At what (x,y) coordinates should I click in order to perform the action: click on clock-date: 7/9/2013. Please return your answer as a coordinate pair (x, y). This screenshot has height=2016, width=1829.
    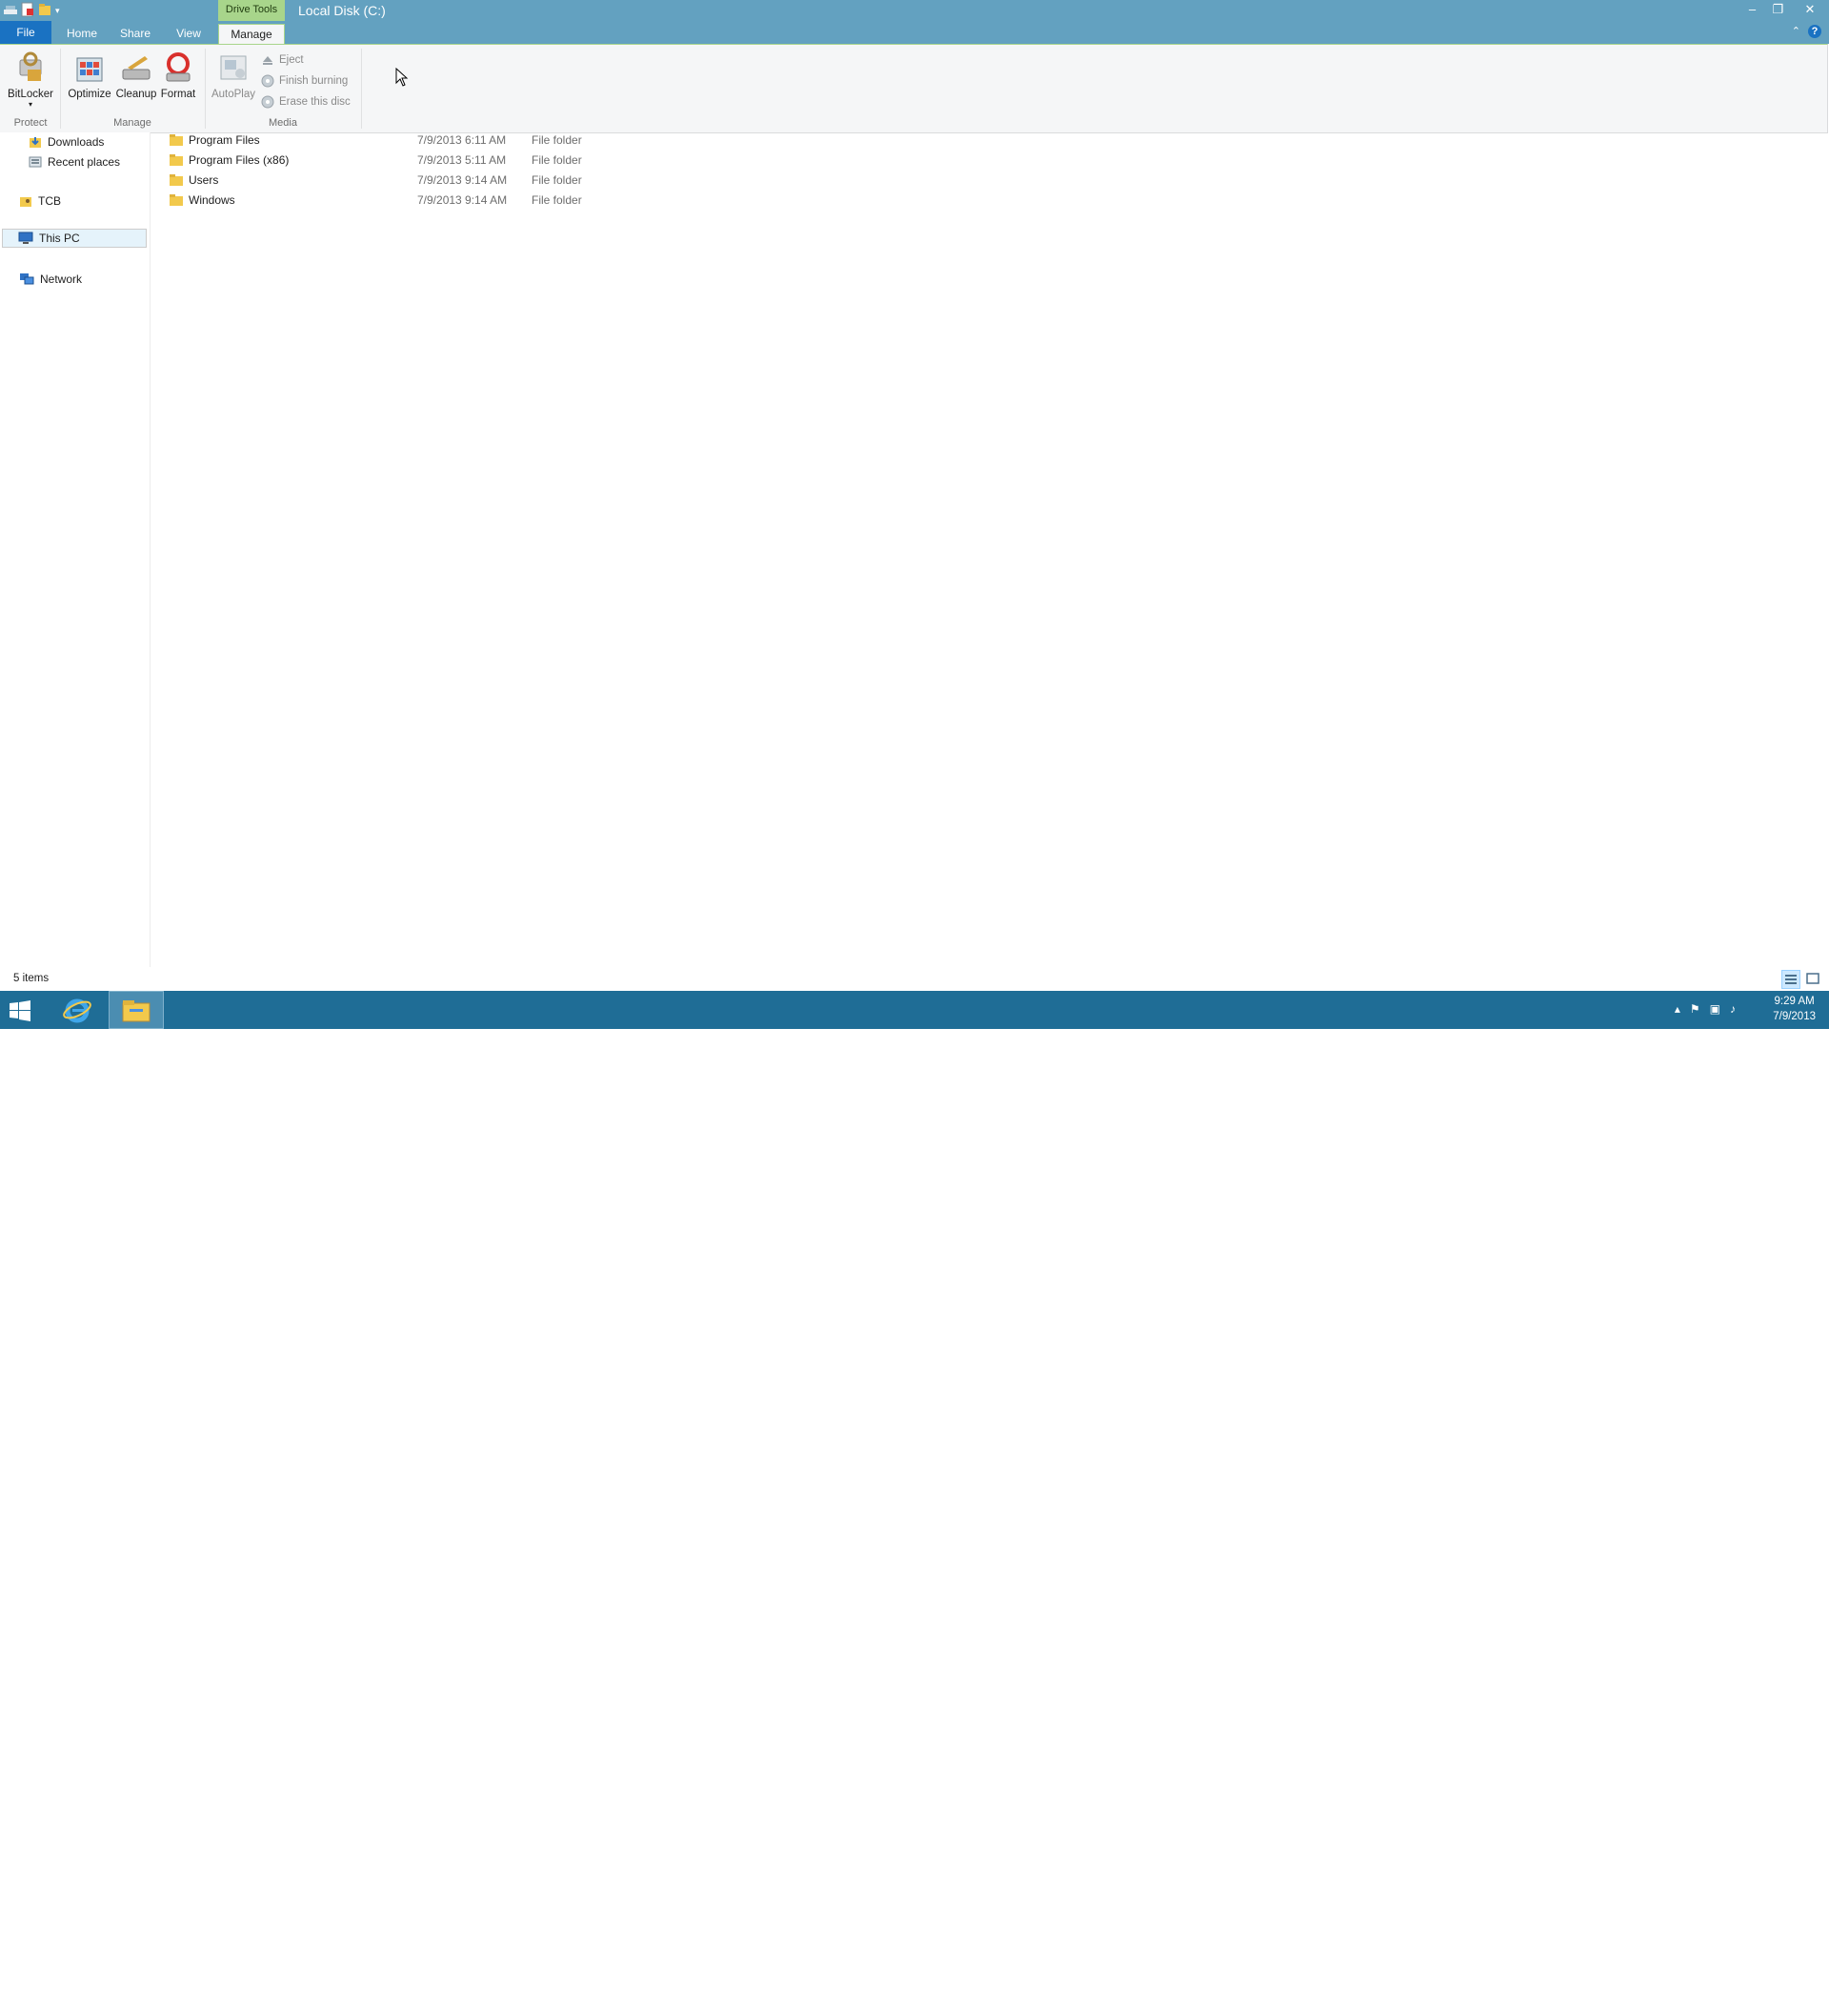
    Looking at the image, I should click on (1794, 1016).